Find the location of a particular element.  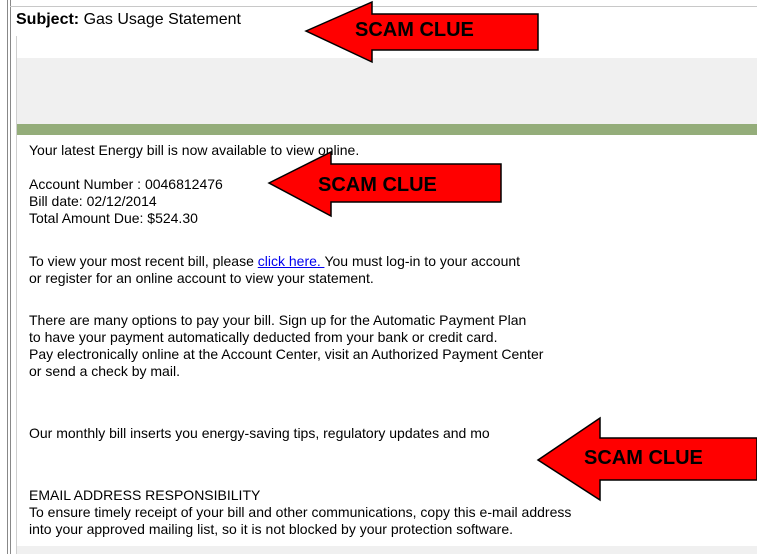

account-number: Account Number : 0046812476 is located at coordinates (126, 184).